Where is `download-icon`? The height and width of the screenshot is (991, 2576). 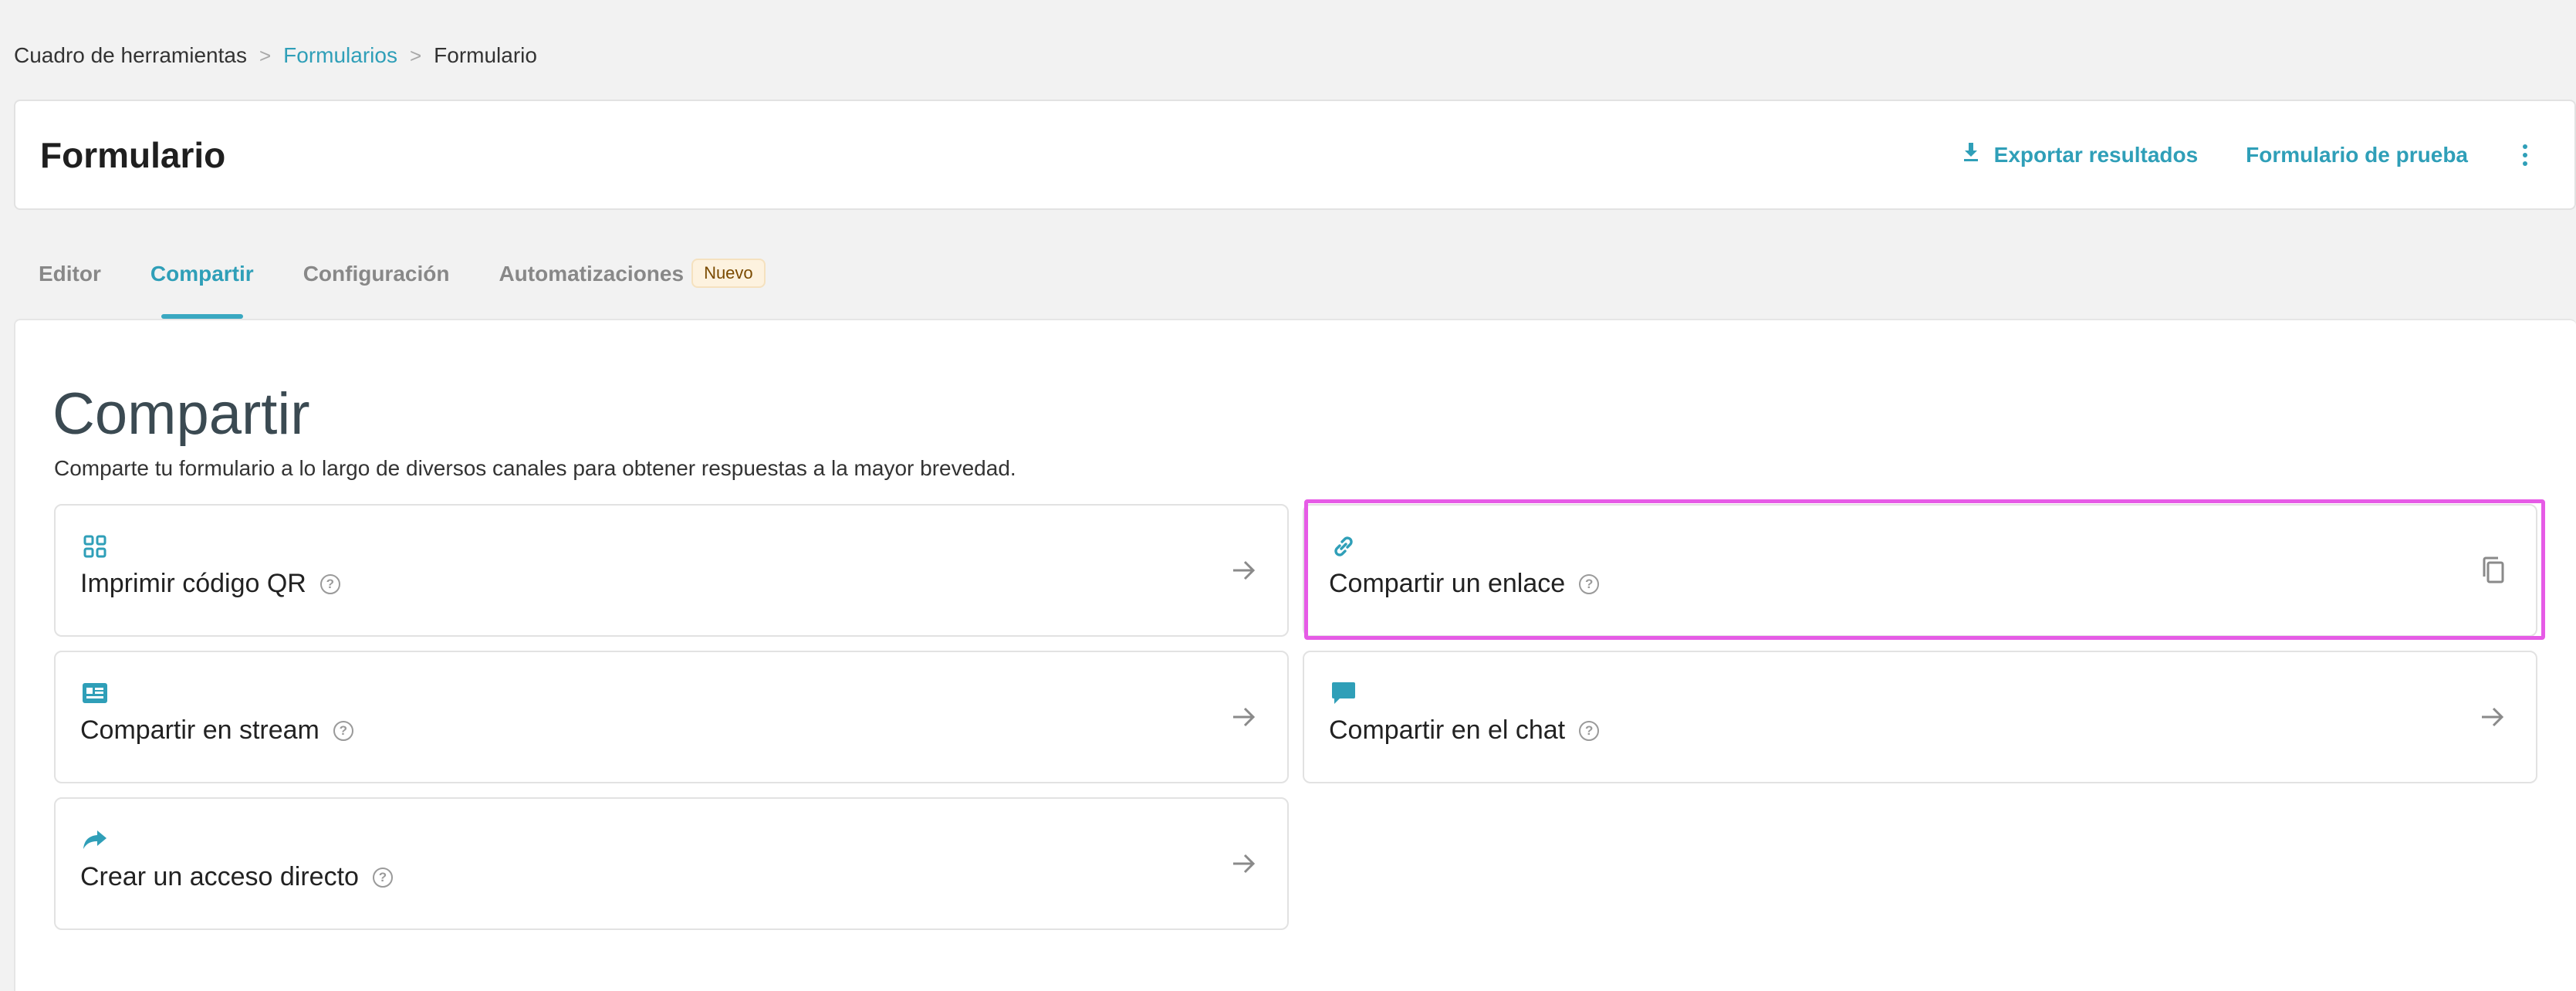 download-icon is located at coordinates (1971, 155).